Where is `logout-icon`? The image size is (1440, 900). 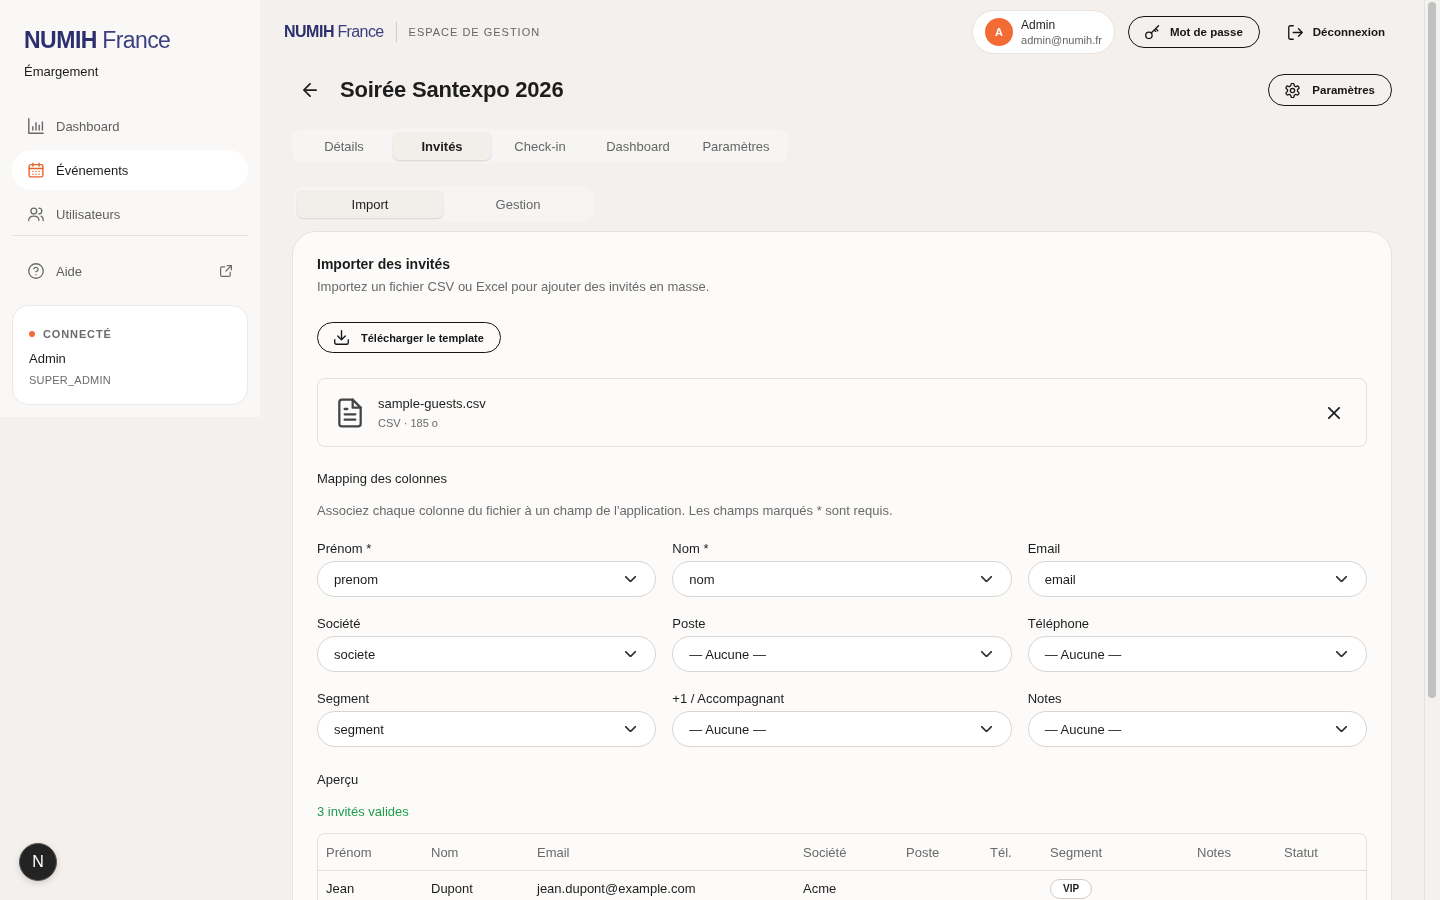
logout-icon is located at coordinates (1295, 32).